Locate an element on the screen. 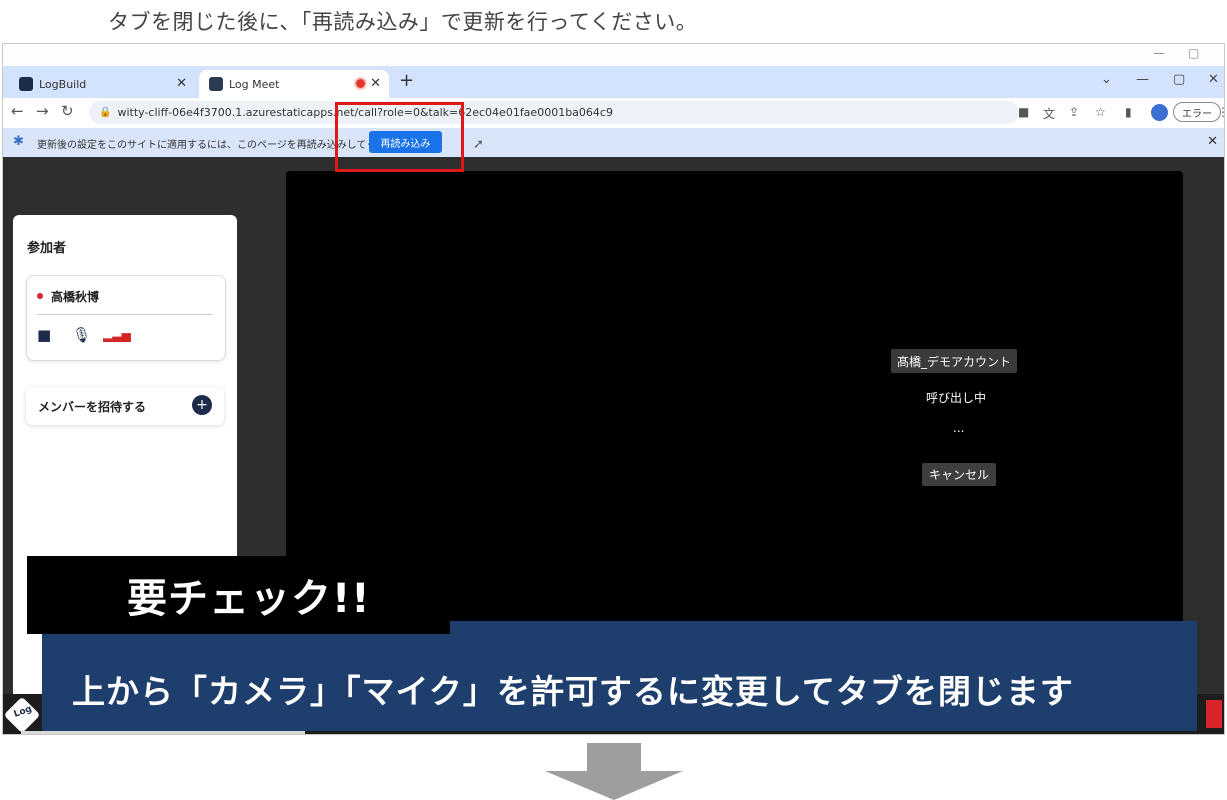  infobar-close-icon: ✕ is located at coordinates (1212, 141).